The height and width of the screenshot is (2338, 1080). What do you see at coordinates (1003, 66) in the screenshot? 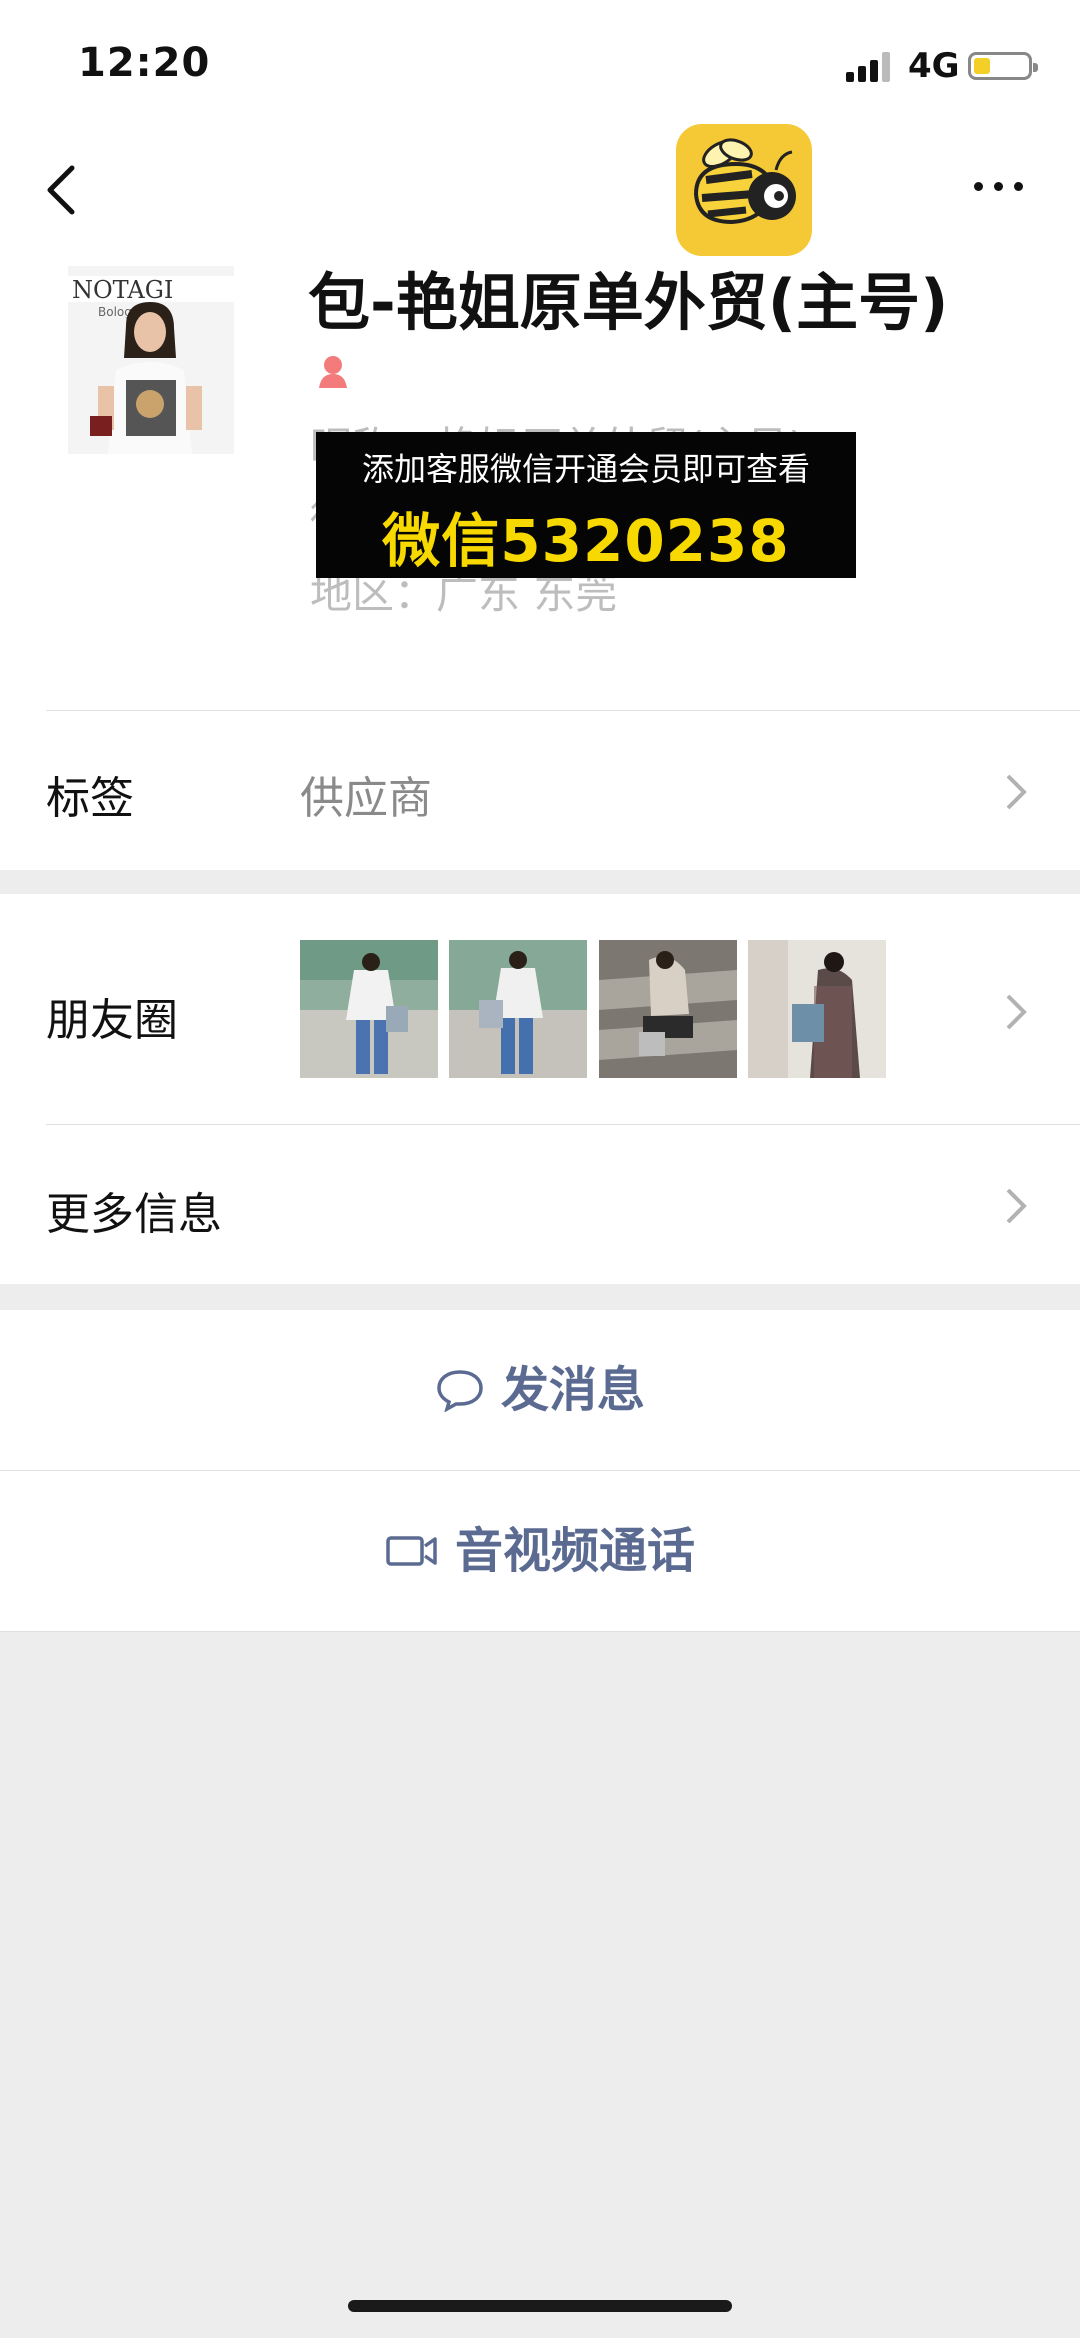
I see `battery-icon` at bounding box center [1003, 66].